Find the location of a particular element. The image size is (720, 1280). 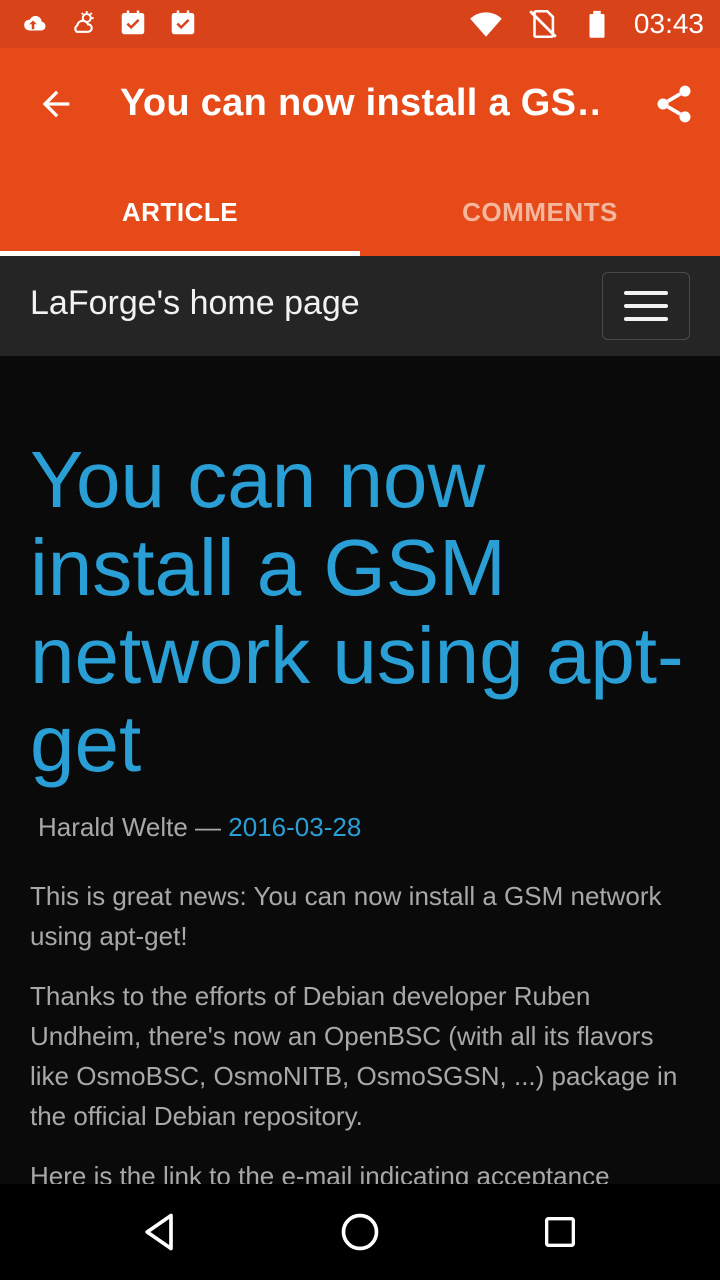

author-name: Harald Welte is located at coordinates (113, 827).